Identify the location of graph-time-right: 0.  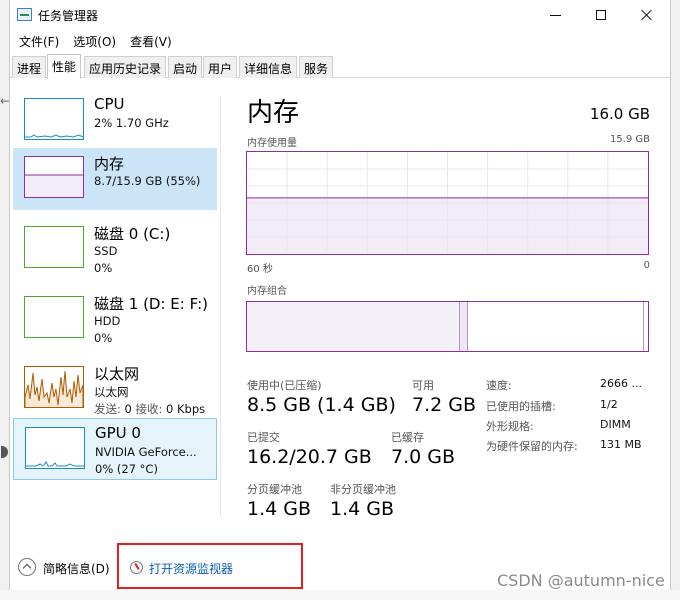
(646, 265).